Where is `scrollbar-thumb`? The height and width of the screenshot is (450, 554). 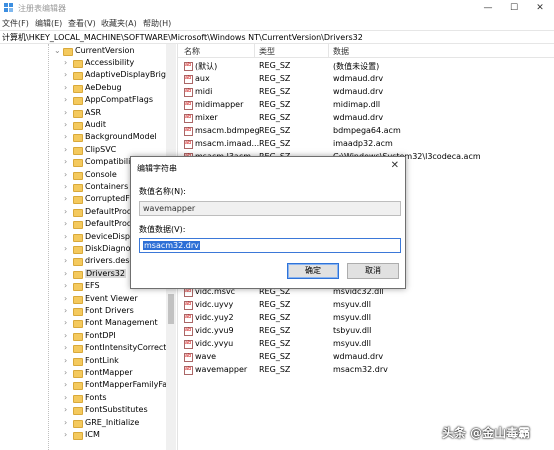 scrollbar-thumb is located at coordinates (171, 309).